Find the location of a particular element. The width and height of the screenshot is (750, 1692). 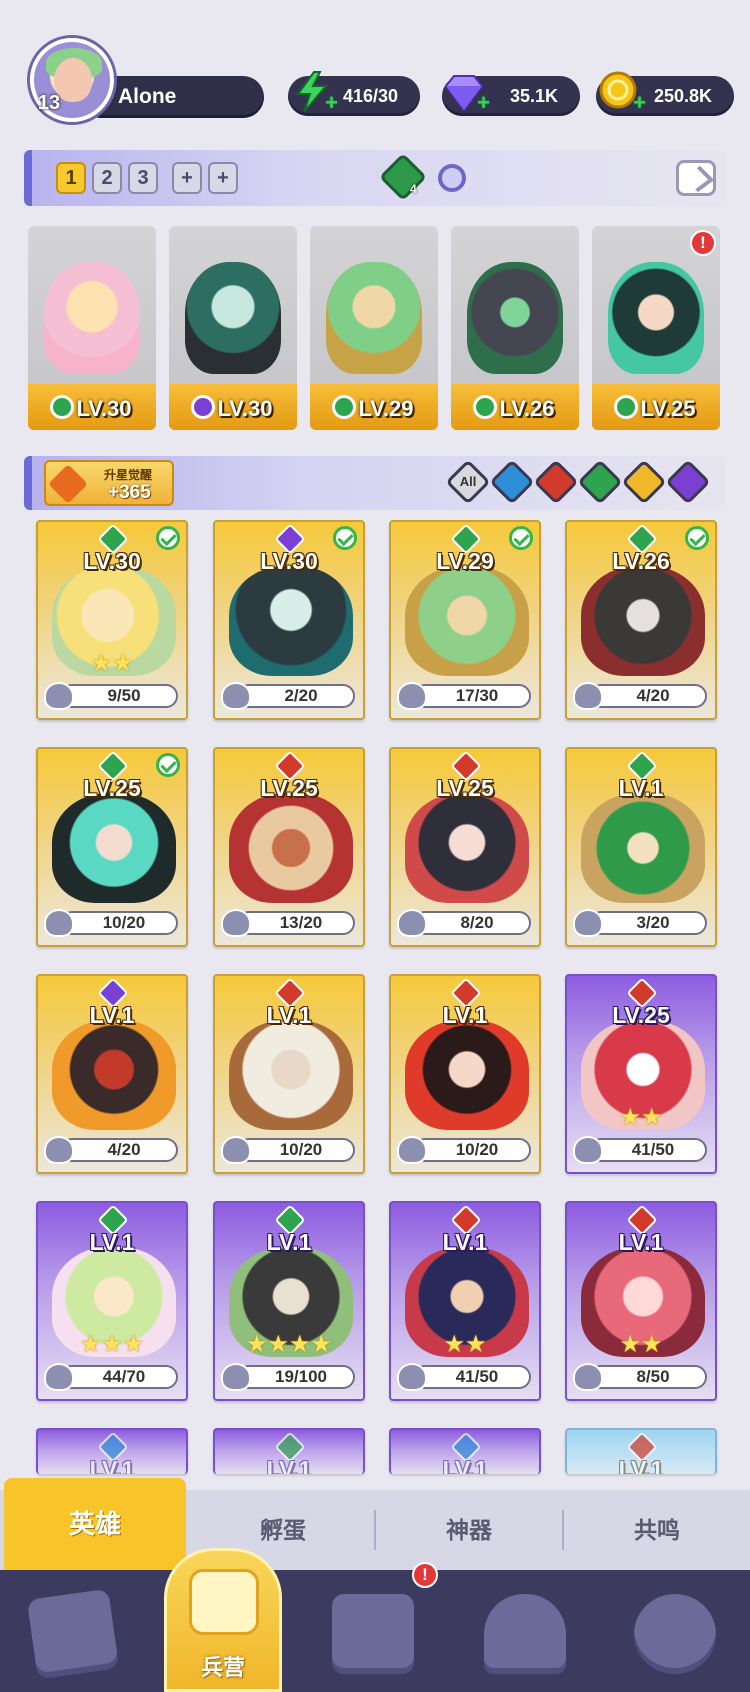

team-hero-slot-3: LV.29 is located at coordinates (374, 328).